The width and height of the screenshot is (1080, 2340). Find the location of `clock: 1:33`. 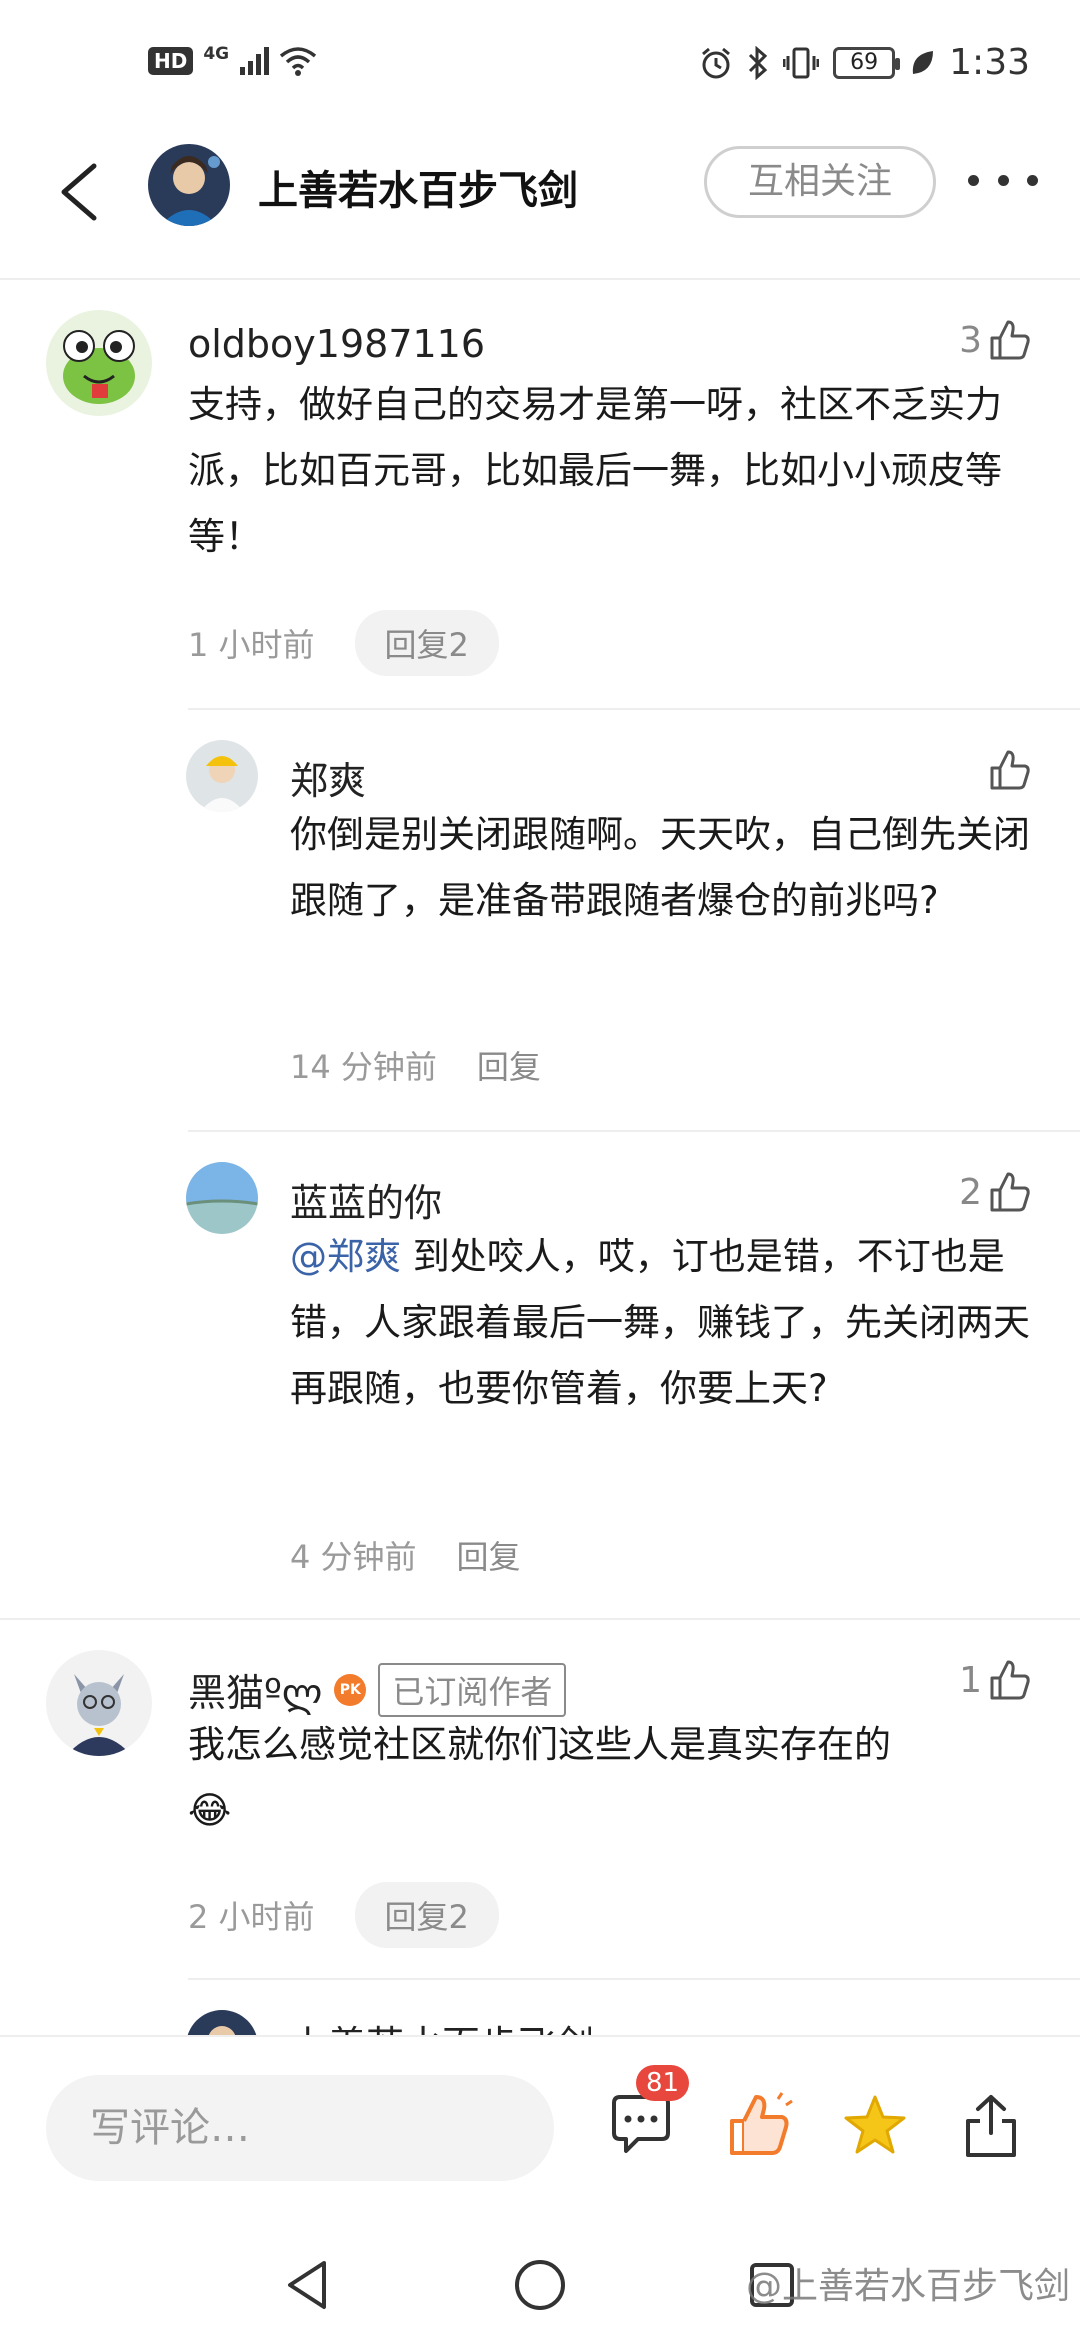

clock: 1:33 is located at coordinates (989, 62).